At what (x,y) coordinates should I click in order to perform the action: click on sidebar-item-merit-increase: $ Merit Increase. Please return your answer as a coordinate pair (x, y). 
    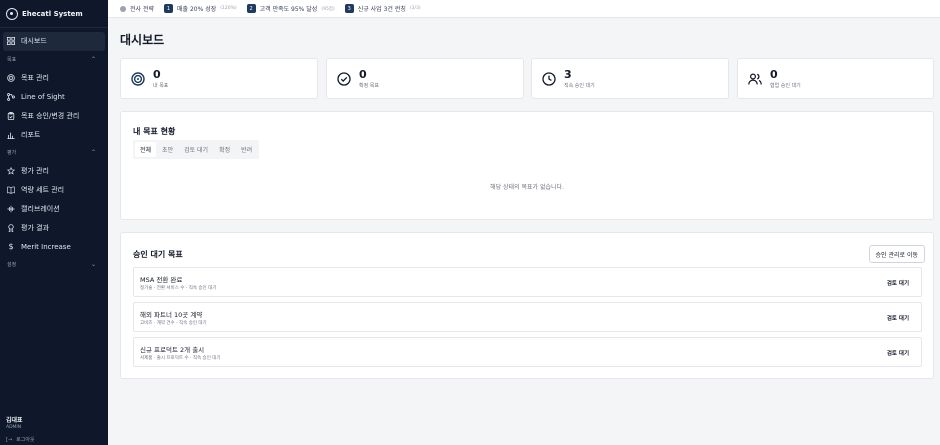
    Looking at the image, I should click on (54, 246).